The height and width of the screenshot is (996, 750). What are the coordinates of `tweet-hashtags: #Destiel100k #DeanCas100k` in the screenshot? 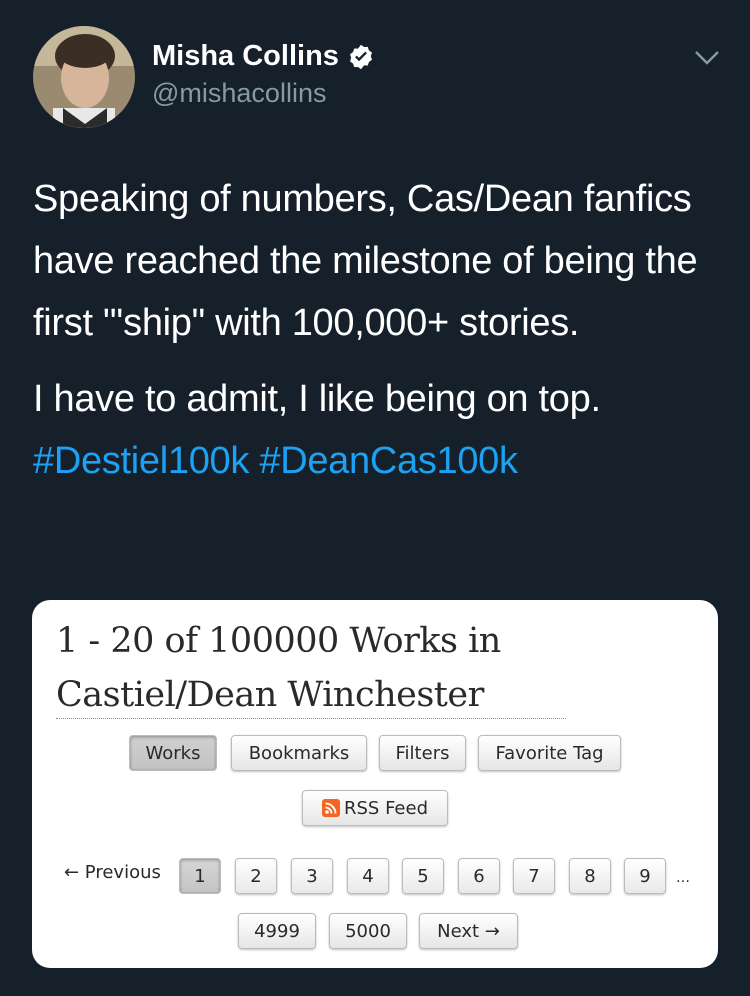 It's located at (378, 461).